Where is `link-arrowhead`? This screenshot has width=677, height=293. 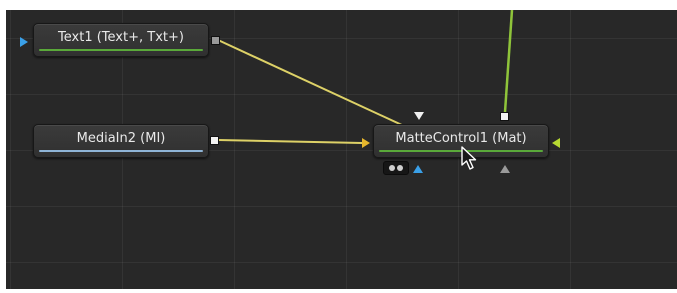 link-arrowhead is located at coordinates (366, 143).